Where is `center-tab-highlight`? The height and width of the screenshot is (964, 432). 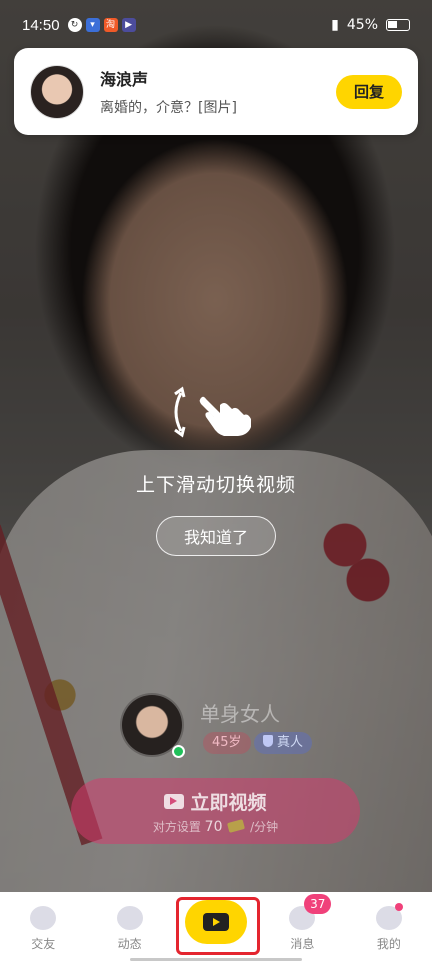
center-tab-highlight is located at coordinates (218, 926).